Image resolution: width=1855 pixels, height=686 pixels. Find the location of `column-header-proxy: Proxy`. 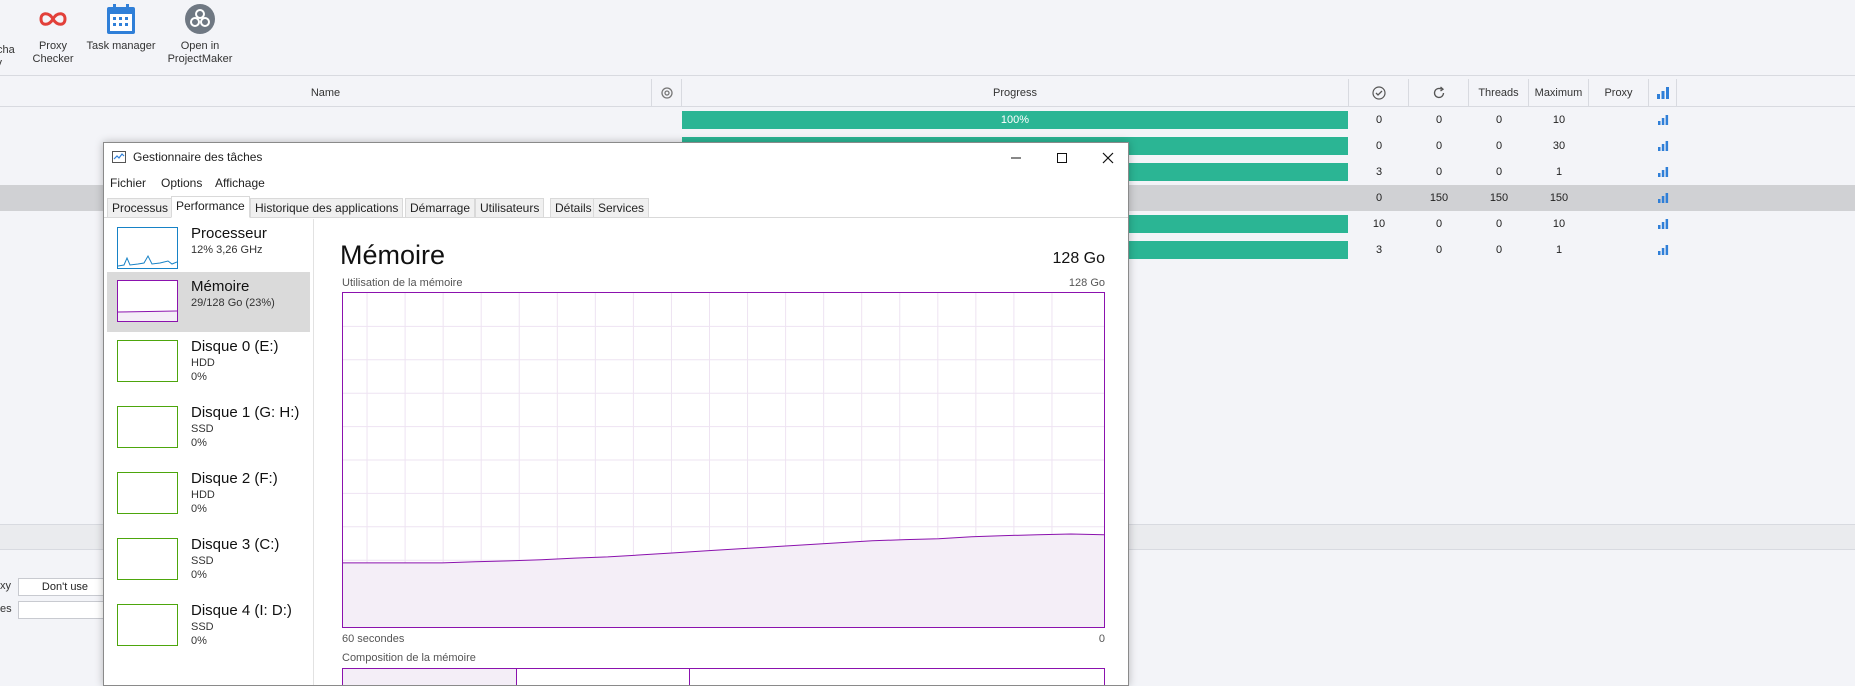

column-header-proxy: Proxy is located at coordinates (1619, 93).